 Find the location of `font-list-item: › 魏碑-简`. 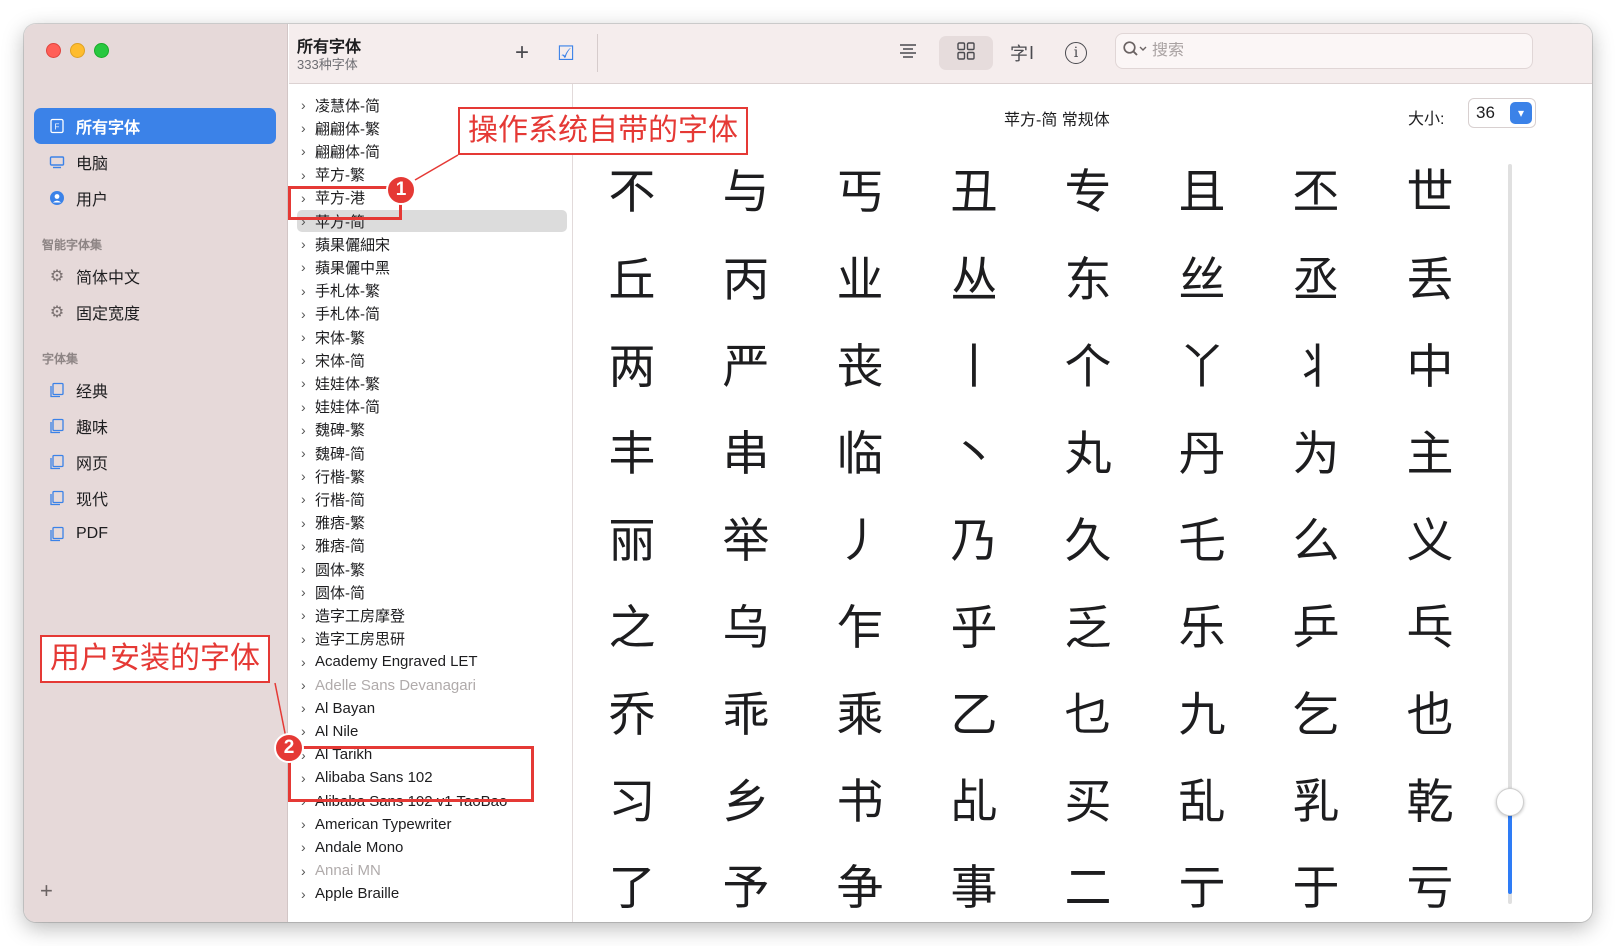

font-list-item: › 魏碑-简 is located at coordinates (432, 453).